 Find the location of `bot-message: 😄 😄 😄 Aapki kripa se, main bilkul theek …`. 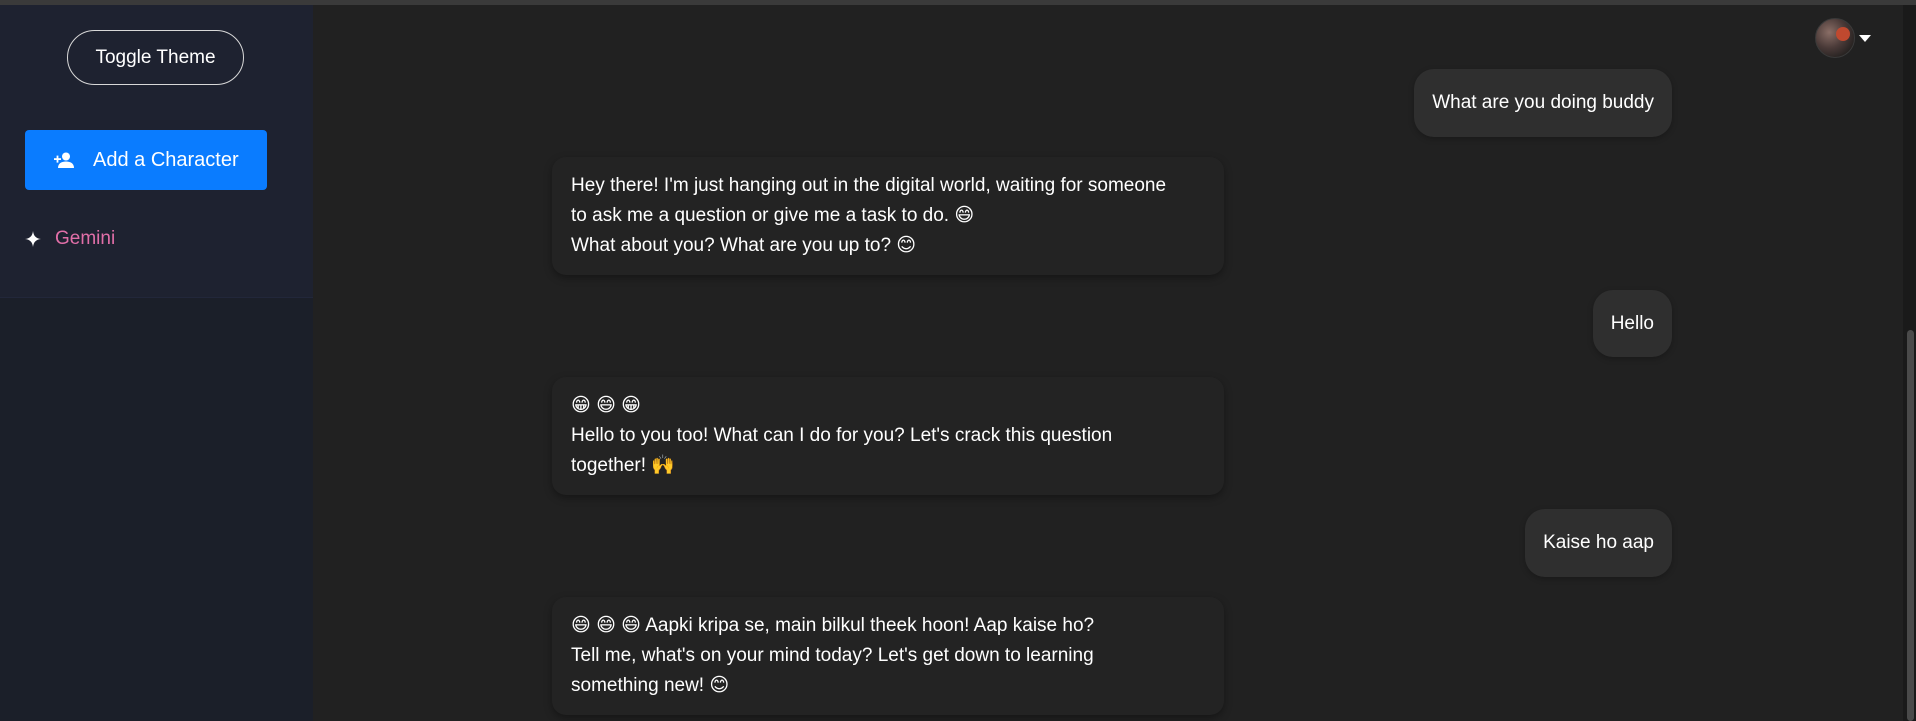

bot-message: 😄 😄 😄 Aapki kripa se, main bilkul theek … is located at coordinates (888, 656).